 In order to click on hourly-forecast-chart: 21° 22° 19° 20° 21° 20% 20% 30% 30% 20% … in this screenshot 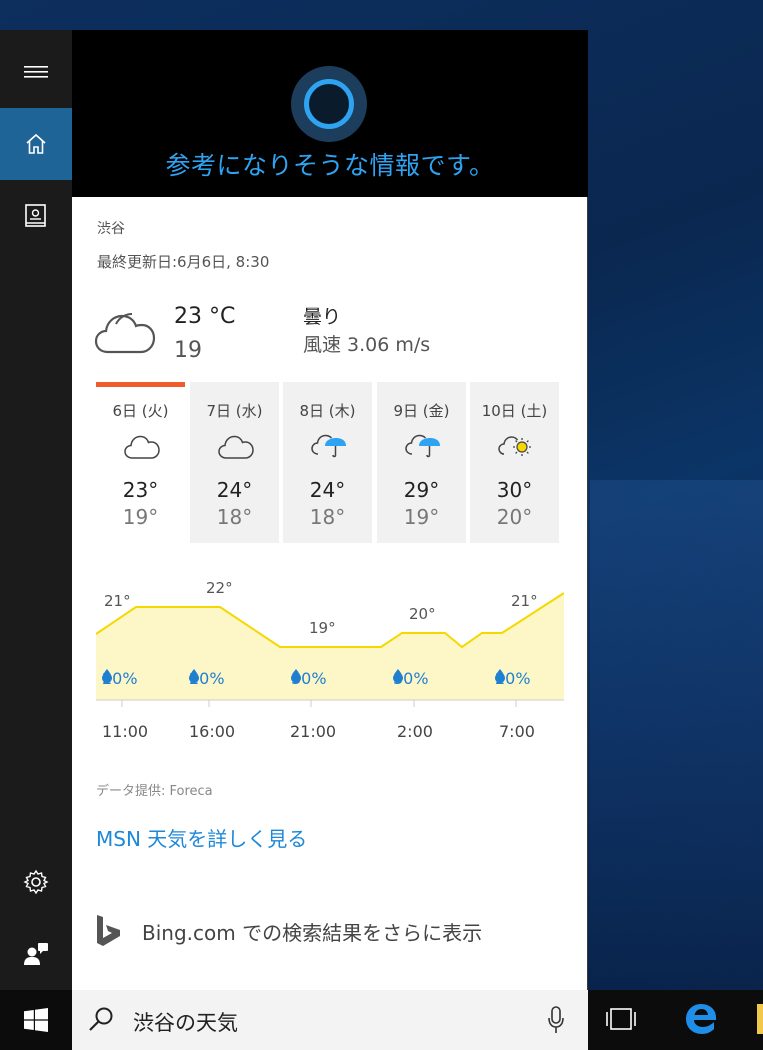, I will do `click(330, 660)`.